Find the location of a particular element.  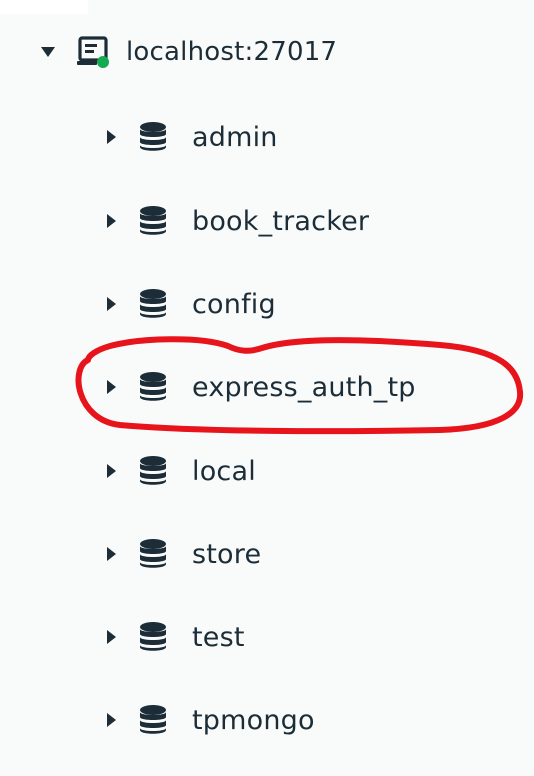

database-item-store: store is located at coordinates (181, 554).